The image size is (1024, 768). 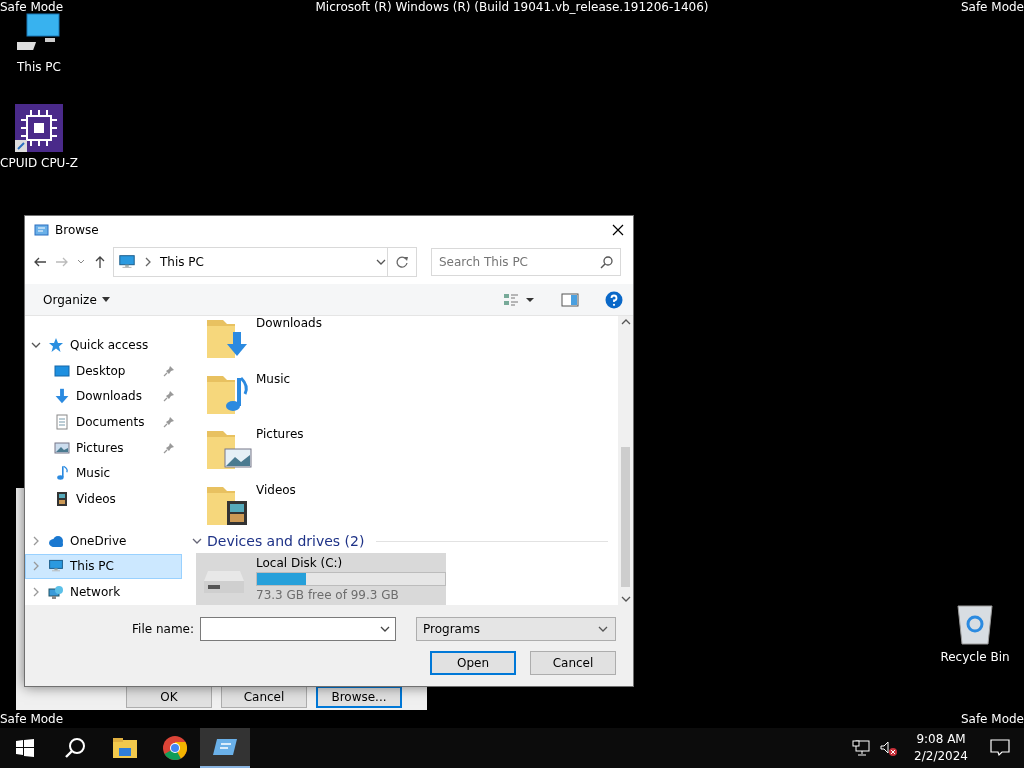 I want to click on chip-icon, so click(x=39, y=128).